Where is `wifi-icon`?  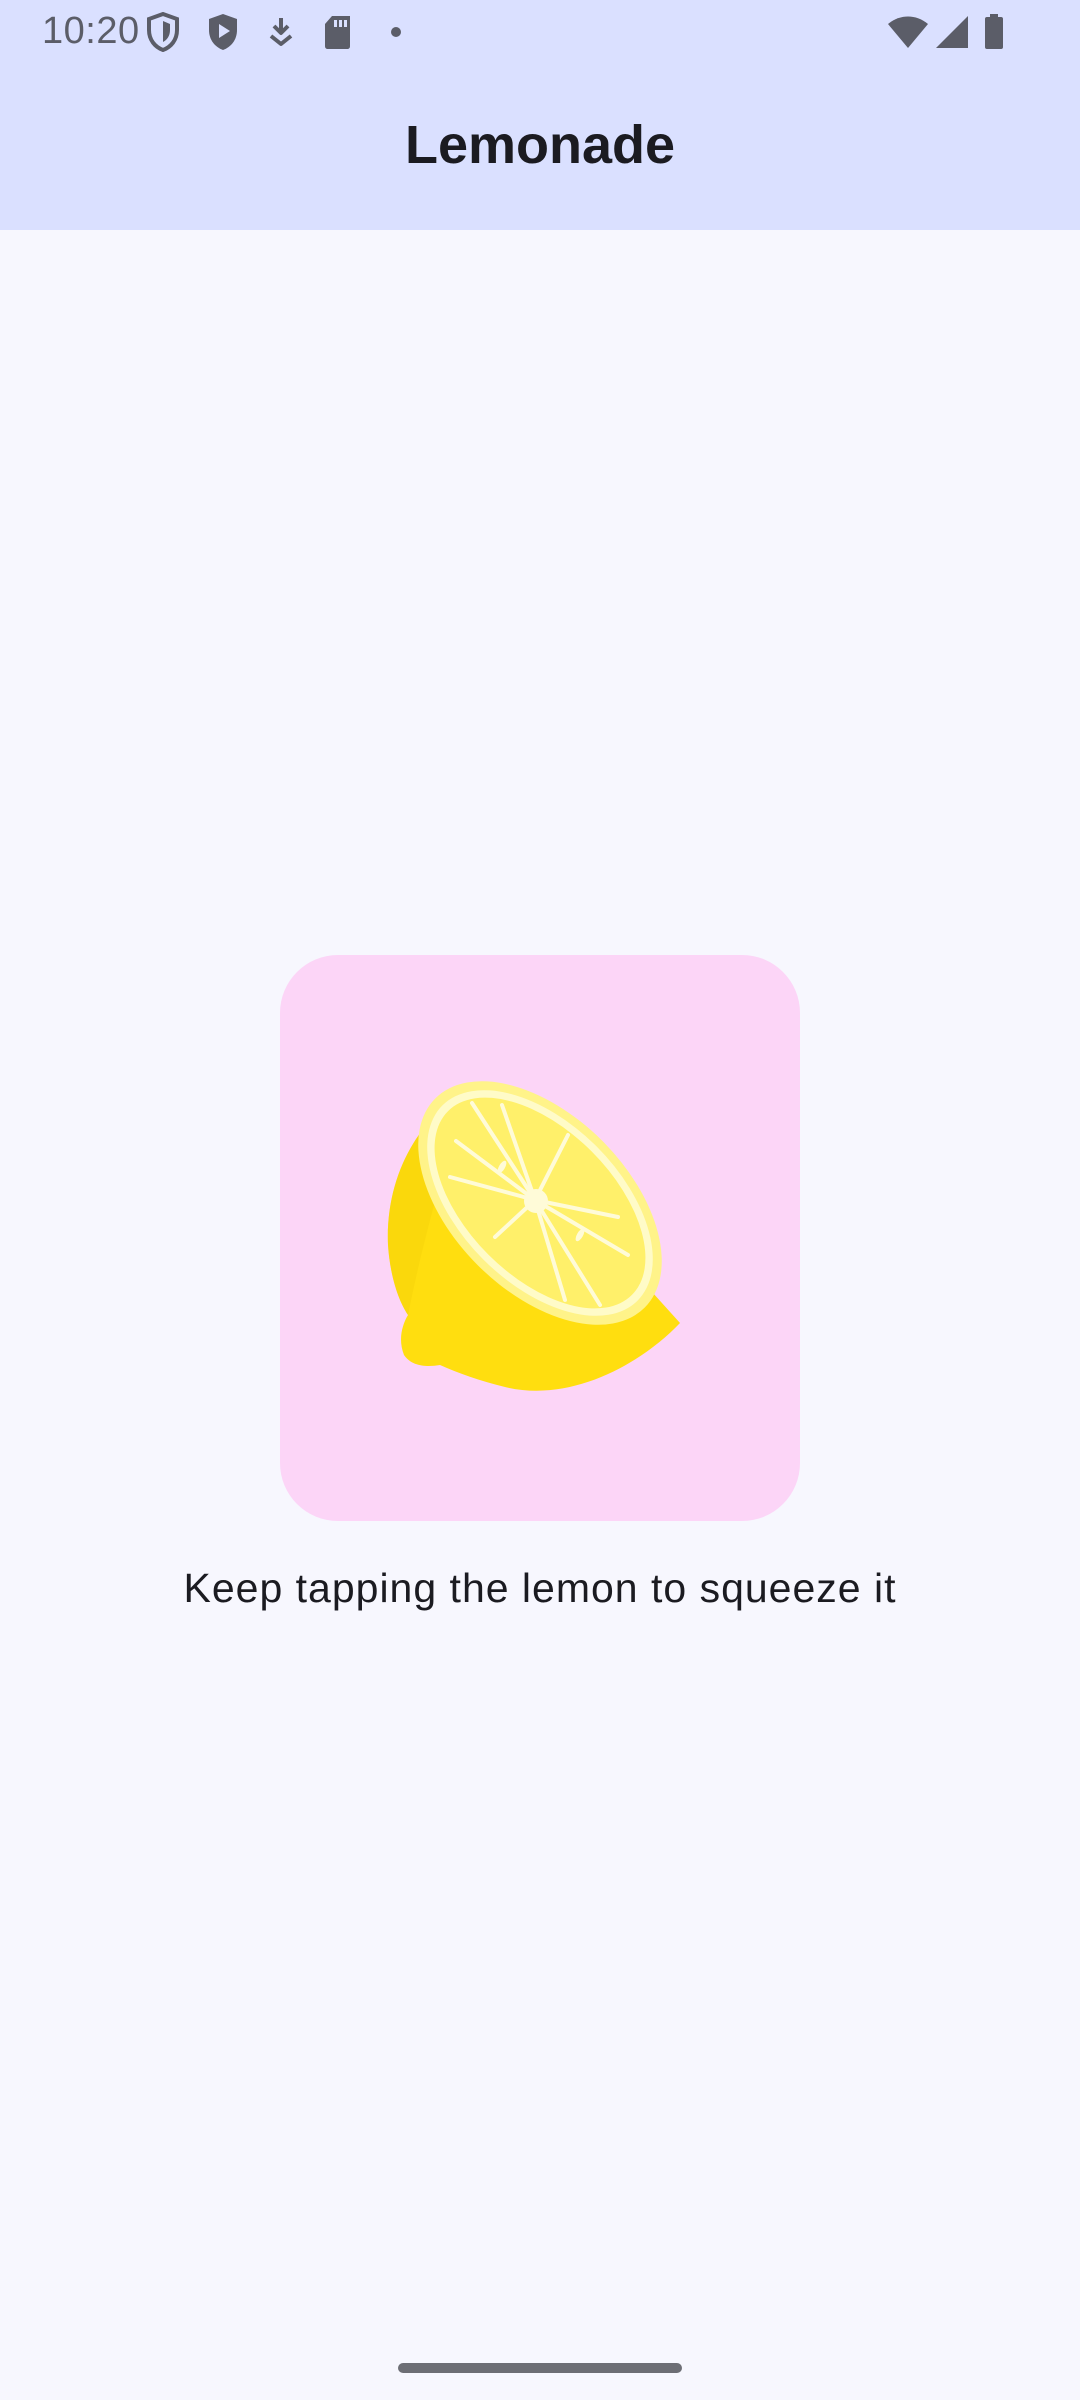 wifi-icon is located at coordinates (908, 32).